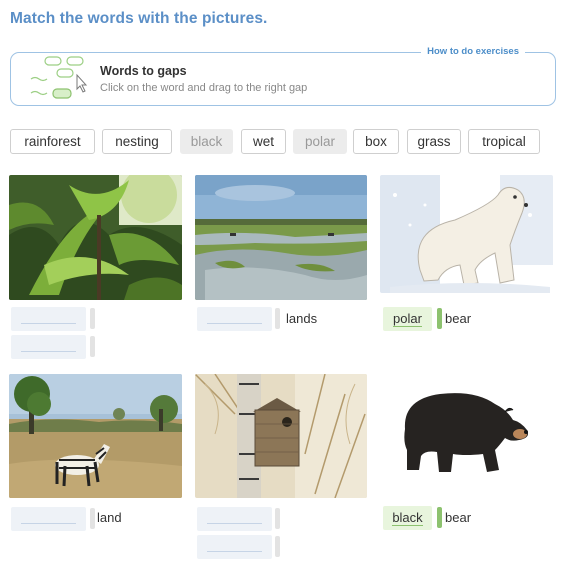 This screenshot has width=571, height=571. I want to click on how-to-link: How to do exercises, so click(473, 51).